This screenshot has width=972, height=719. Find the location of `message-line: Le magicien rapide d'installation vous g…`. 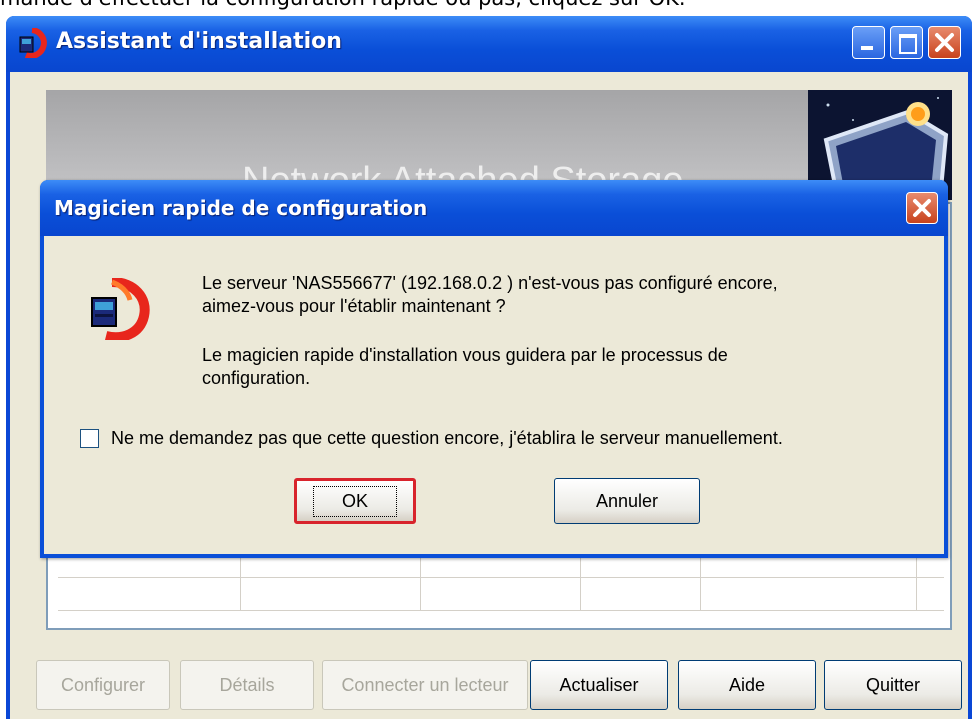

message-line: Le magicien rapide d'installation vous g… is located at coordinates (465, 355).